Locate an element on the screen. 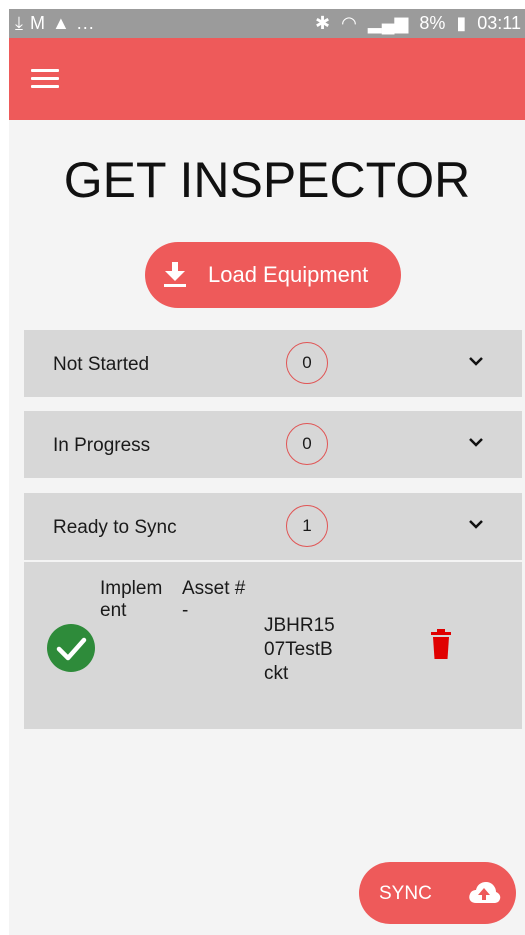 The width and height of the screenshot is (525, 935). check-circle-icon is located at coordinates (71, 648).